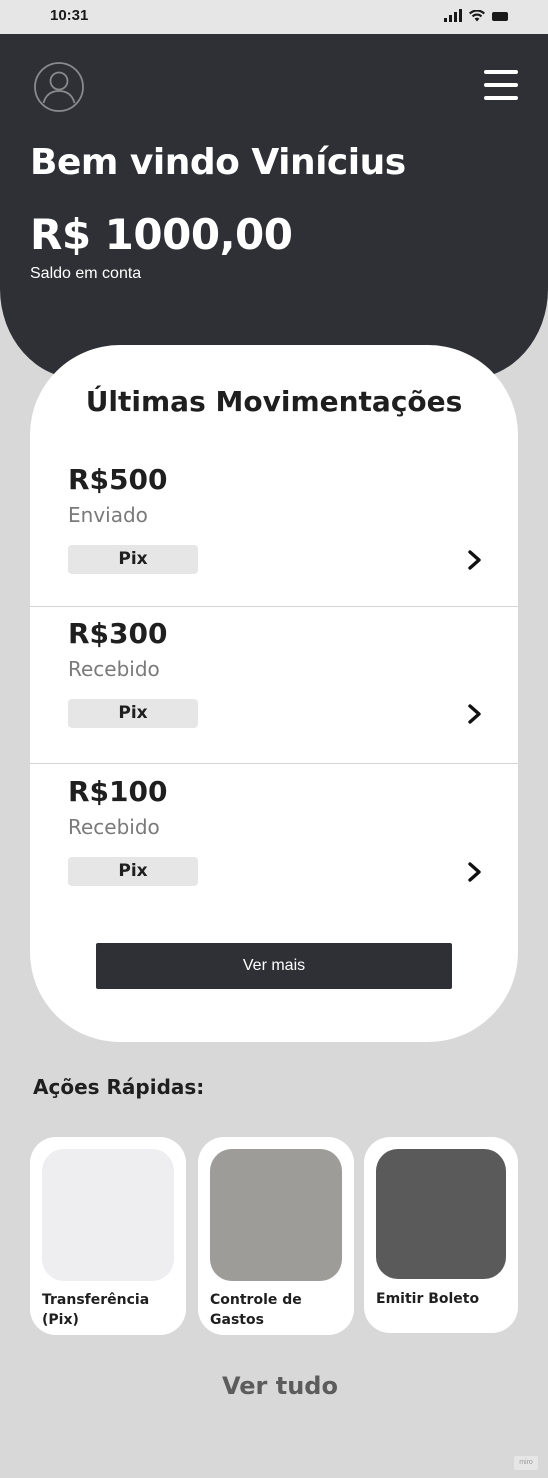 This screenshot has height=1478, width=548. Describe the element at coordinates (274, 541) in the screenshot. I see `transaction-item: R$500 Enviado Pix` at that location.